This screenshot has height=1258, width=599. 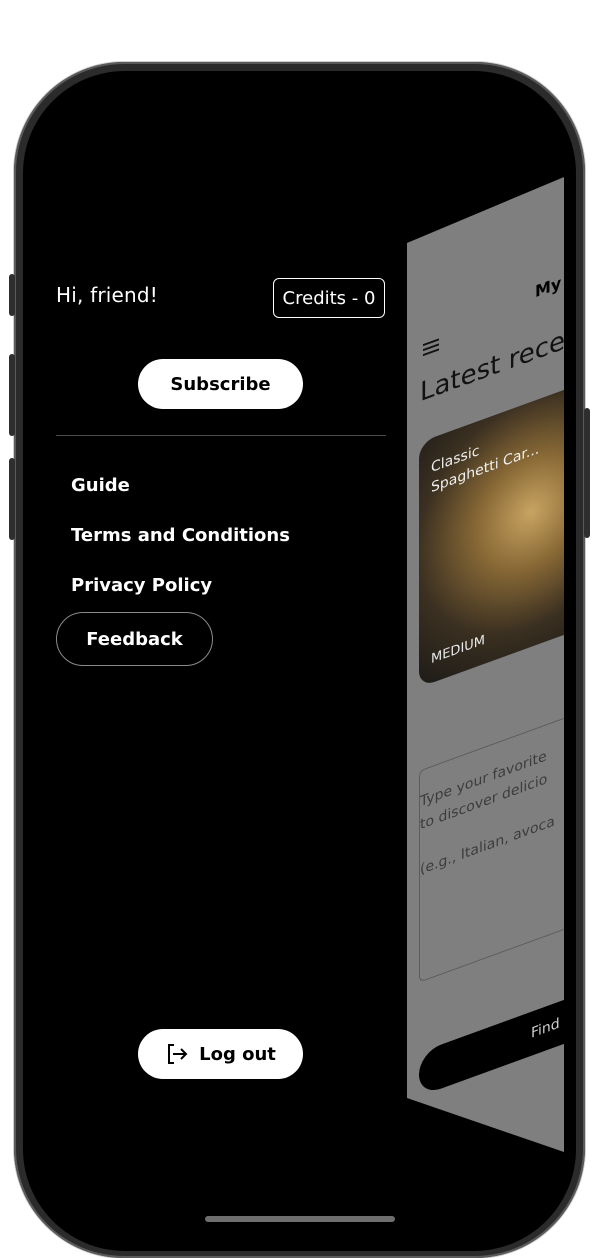 What do you see at coordinates (180, 535) in the screenshot?
I see `menu-item-terms: Terms and Conditions` at bounding box center [180, 535].